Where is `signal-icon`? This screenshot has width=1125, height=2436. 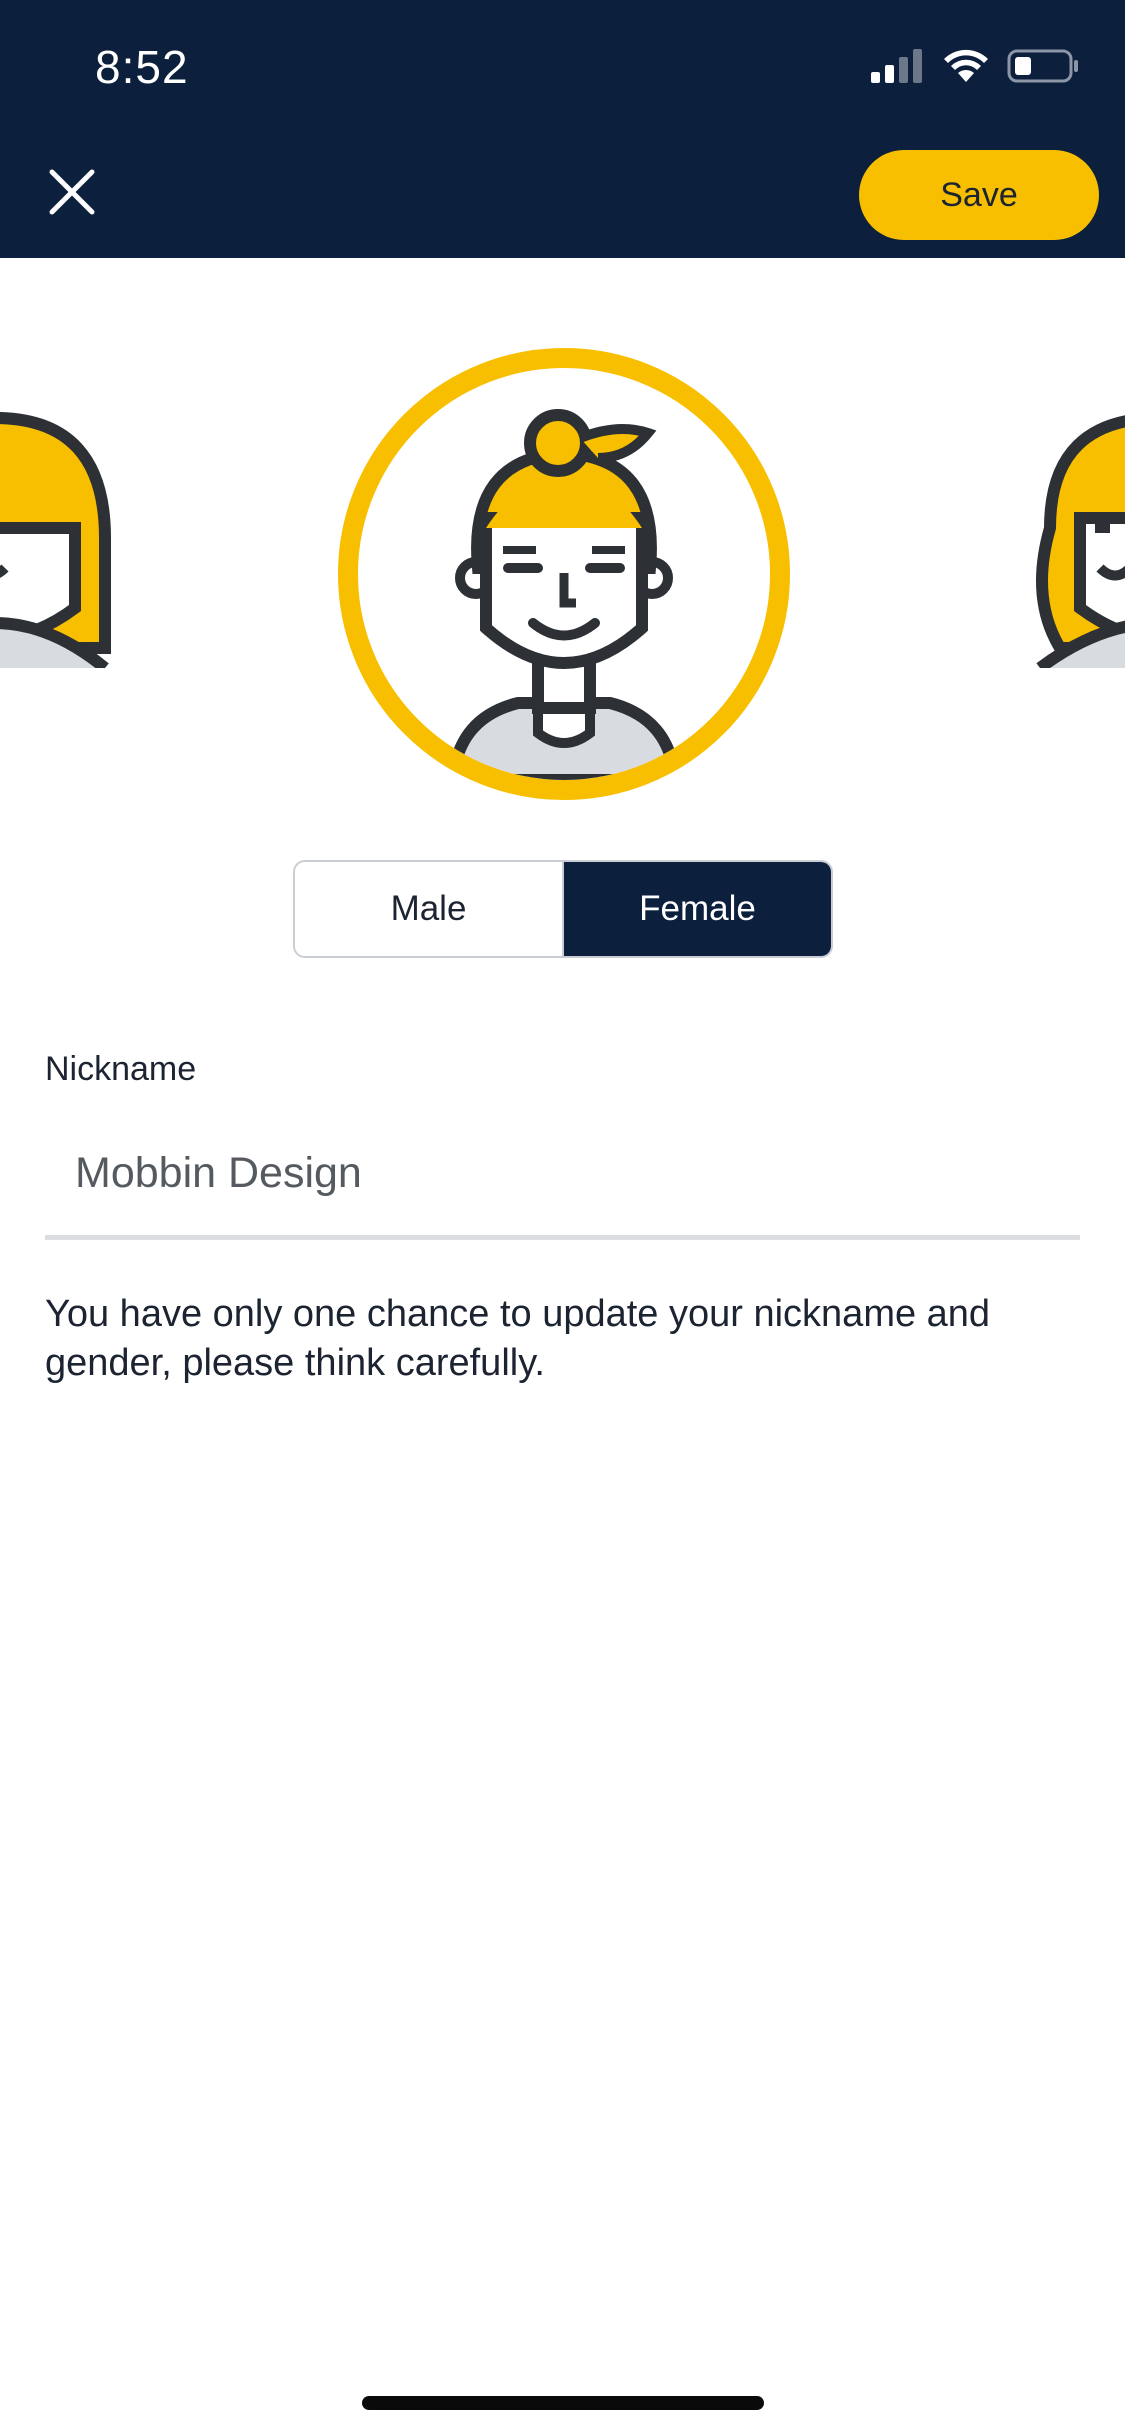
signal-icon is located at coordinates (896, 66).